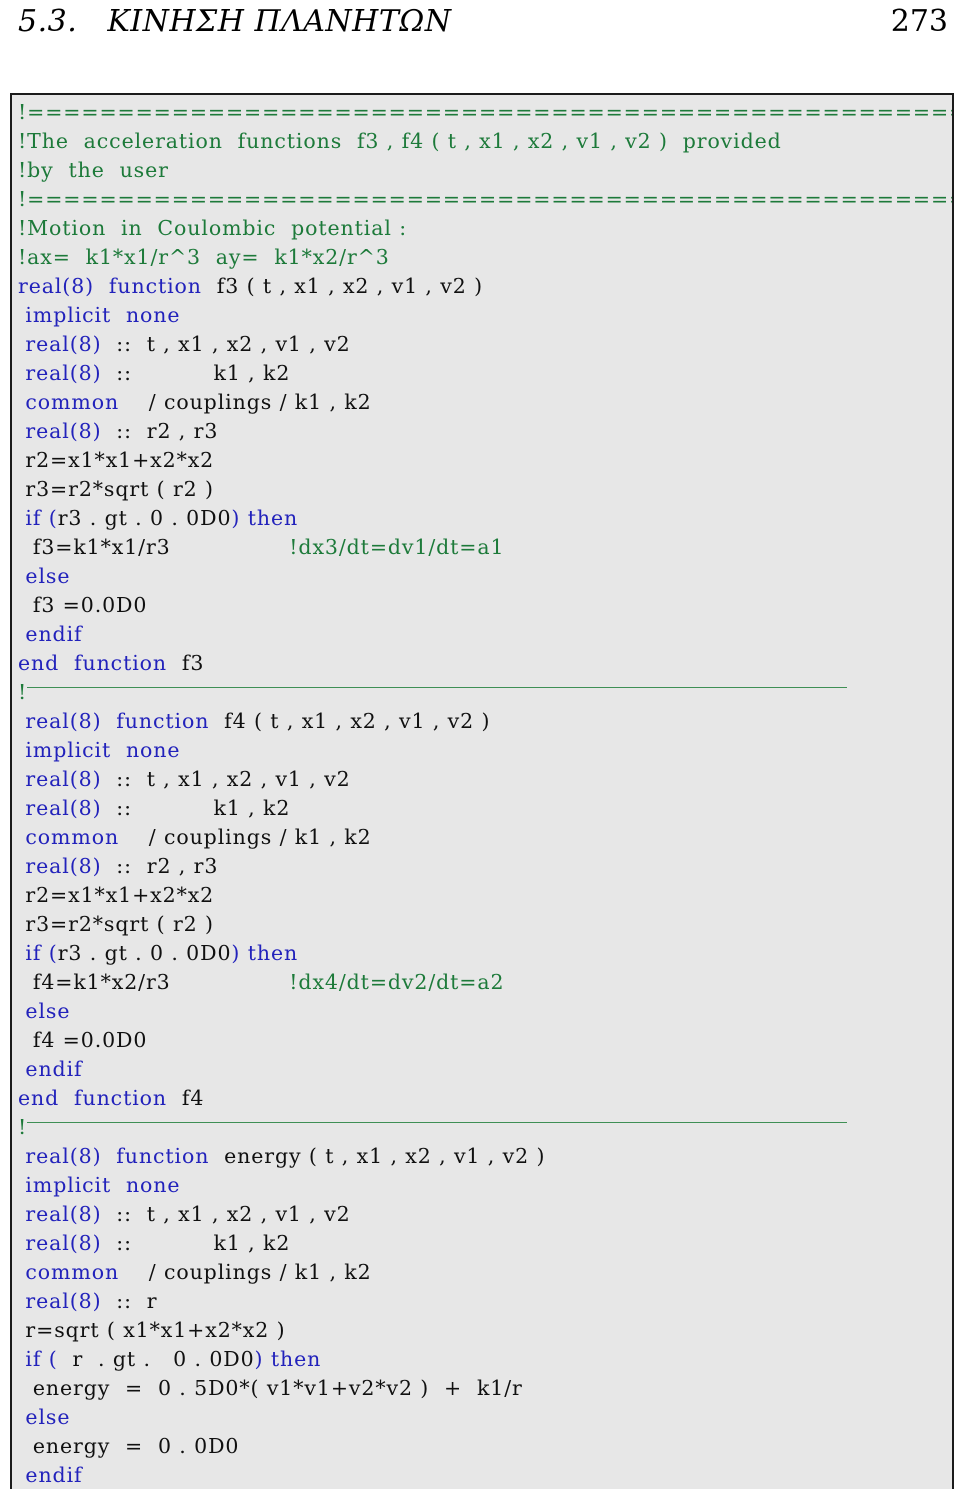 Image resolution: width=960 pixels, height=1489 pixels. Describe the element at coordinates (397, 982) in the screenshot. I see `code-inline-comment: !dx4/dt=dv2/dt=a2` at that location.